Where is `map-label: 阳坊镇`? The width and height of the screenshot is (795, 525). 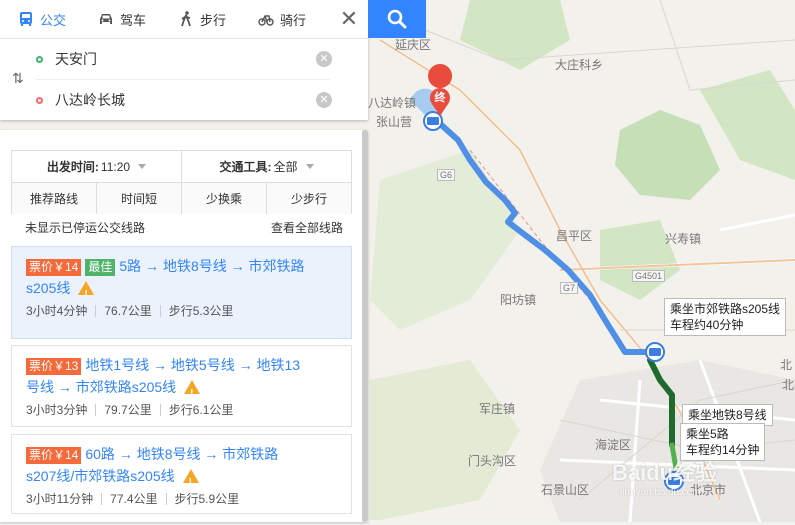
map-label: 阳坊镇 is located at coordinates (518, 300).